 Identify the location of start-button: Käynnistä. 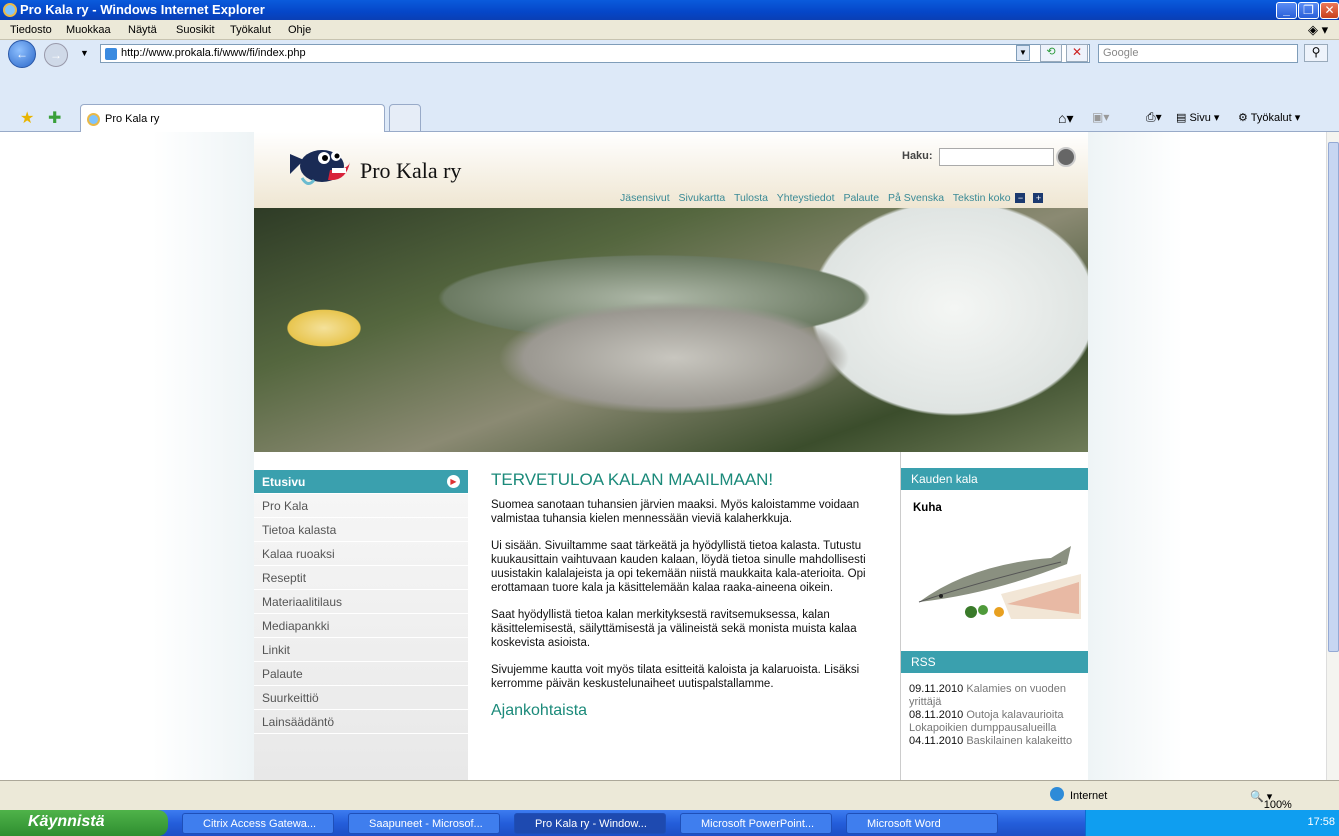
(84, 823).